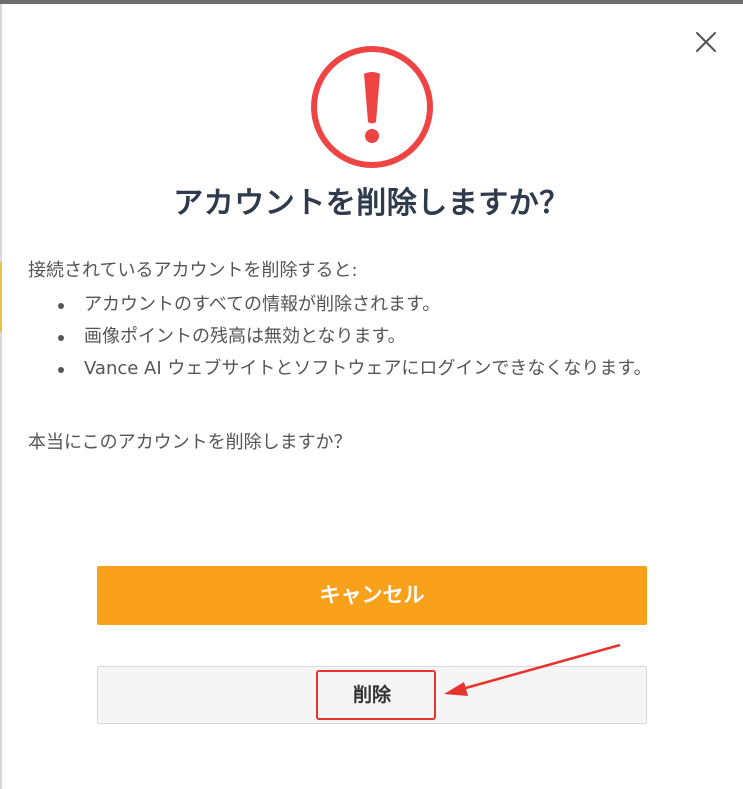 The image size is (743, 789). Describe the element at coordinates (372, 107) in the screenshot. I see `exclamation-circle-icon` at that location.